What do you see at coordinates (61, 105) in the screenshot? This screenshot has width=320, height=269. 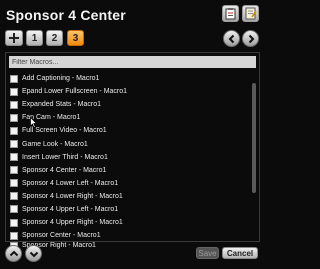 I see `list-item-label: Expanded Stats - Macro1` at bounding box center [61, 105].